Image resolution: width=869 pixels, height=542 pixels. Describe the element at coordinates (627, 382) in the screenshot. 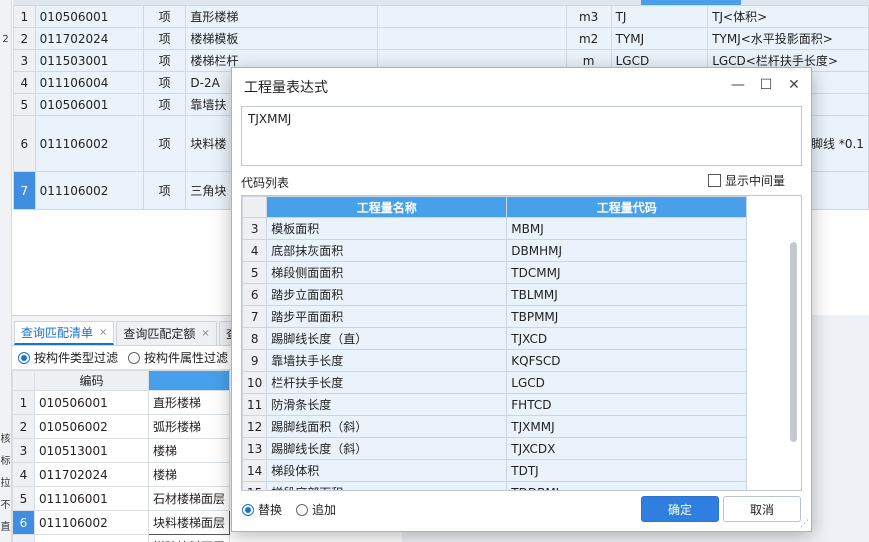

I see `quantity-code: LGCD` at that location.